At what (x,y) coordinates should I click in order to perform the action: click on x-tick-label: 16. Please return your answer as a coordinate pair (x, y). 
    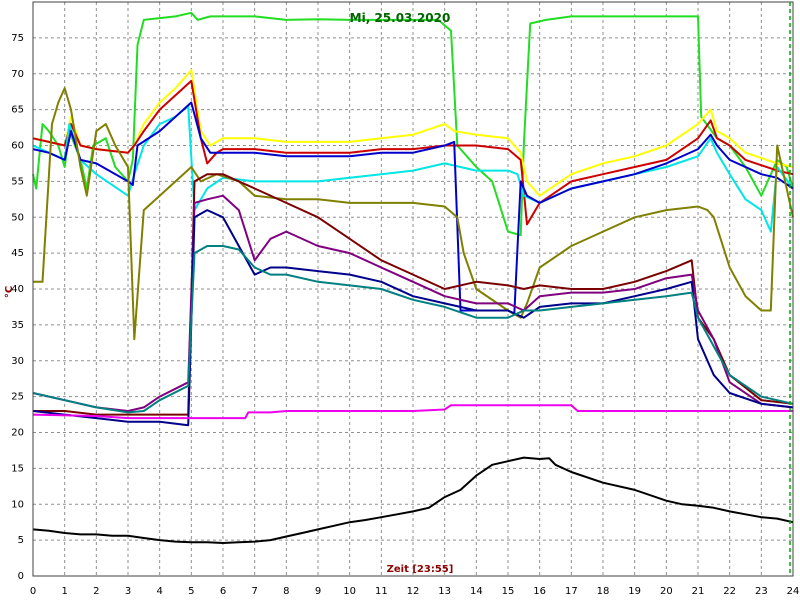
    Looking at the image, I should click on (539, 591).